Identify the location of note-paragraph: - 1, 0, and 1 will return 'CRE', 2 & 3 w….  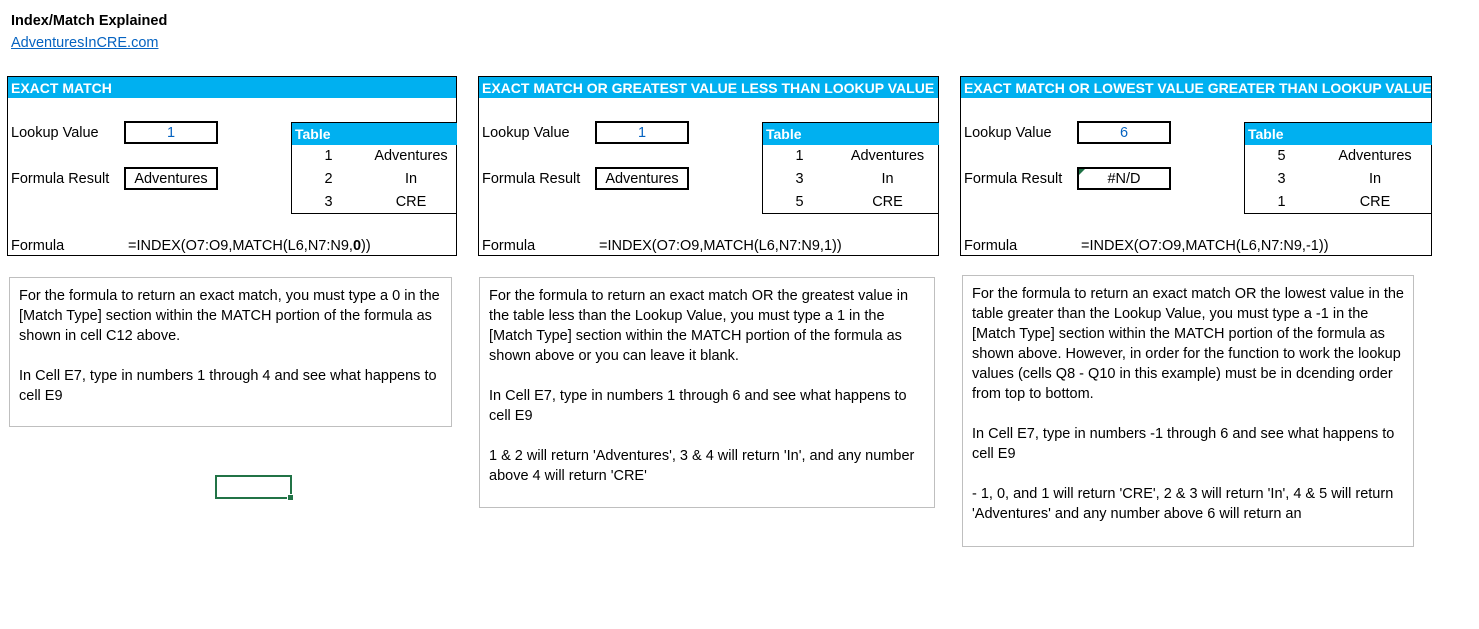
(1185, 504).